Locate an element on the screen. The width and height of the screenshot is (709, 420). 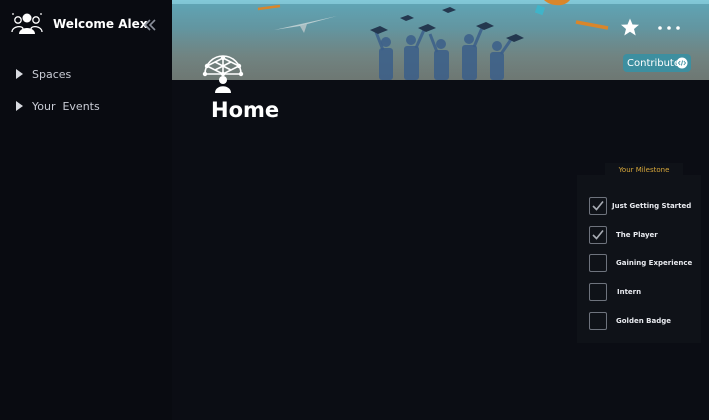
milestone-label: Gaining Experience is located at coordinates (654, 263).